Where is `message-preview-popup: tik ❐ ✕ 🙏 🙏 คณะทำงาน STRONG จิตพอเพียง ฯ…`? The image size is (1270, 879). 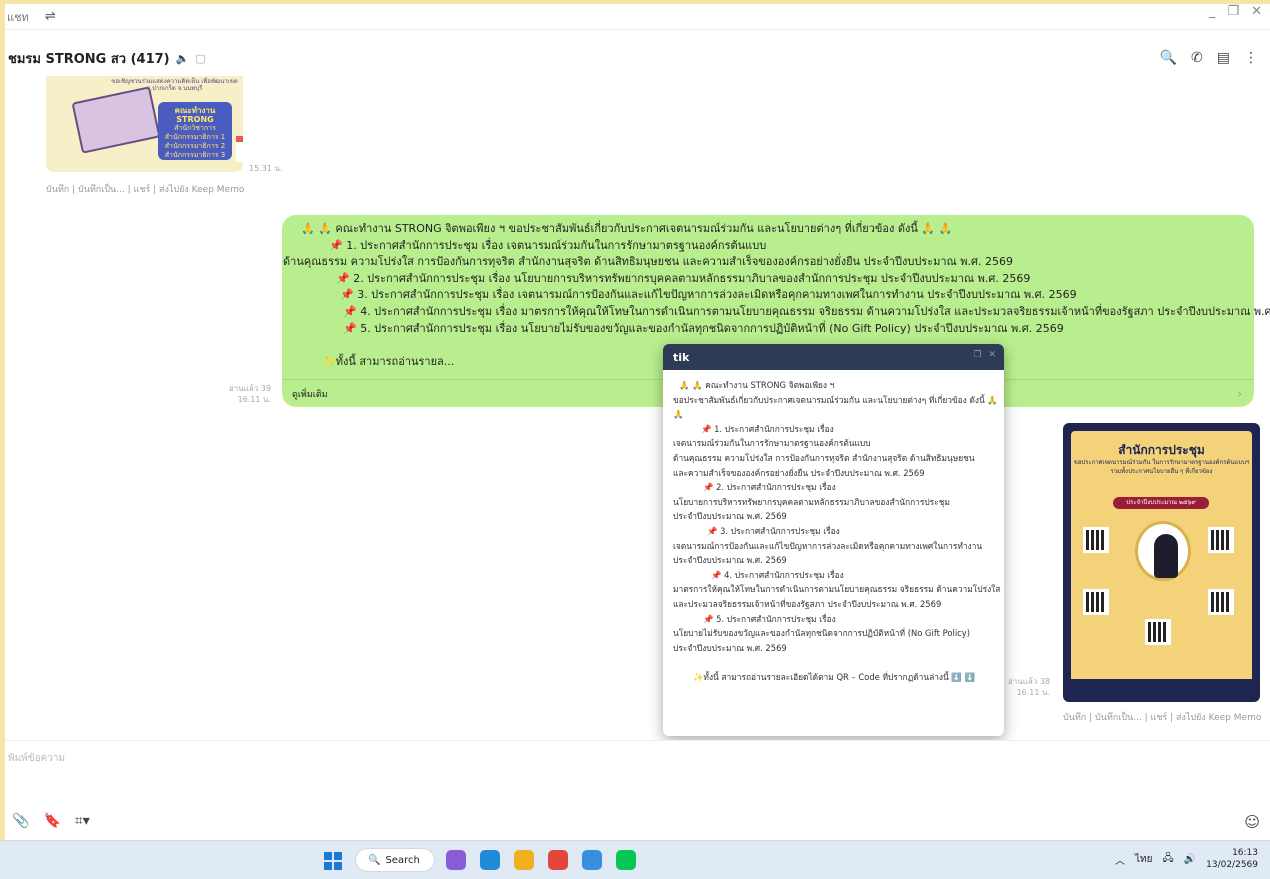 message-preview-popup: tik ❐ ✕ 🙏 🙏 คณะทำงาน STRONG จิตพอเพียง ฯ… is located at coordinates (833, 540).